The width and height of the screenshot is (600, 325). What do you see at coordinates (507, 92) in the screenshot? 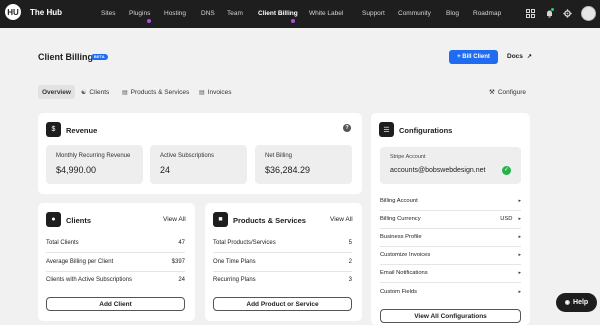
I see `configure-button: ⚒ Configure` at bounding box center [507, 92].